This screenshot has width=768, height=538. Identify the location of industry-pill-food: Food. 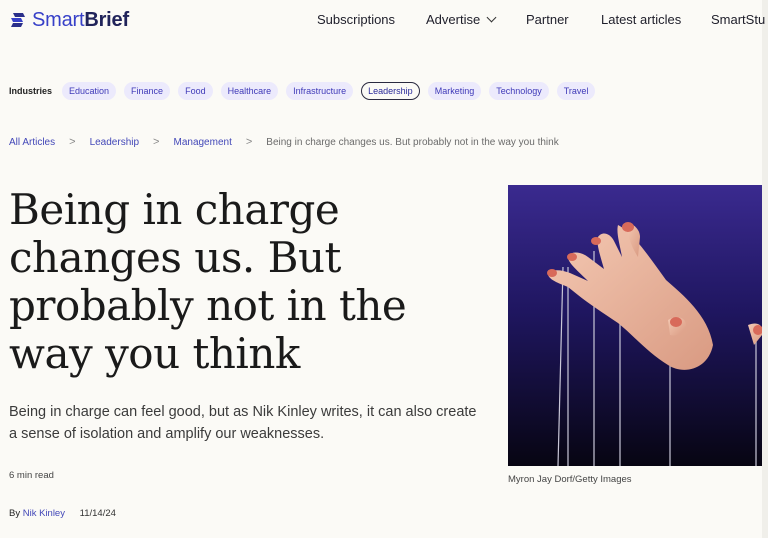
(195, 91).